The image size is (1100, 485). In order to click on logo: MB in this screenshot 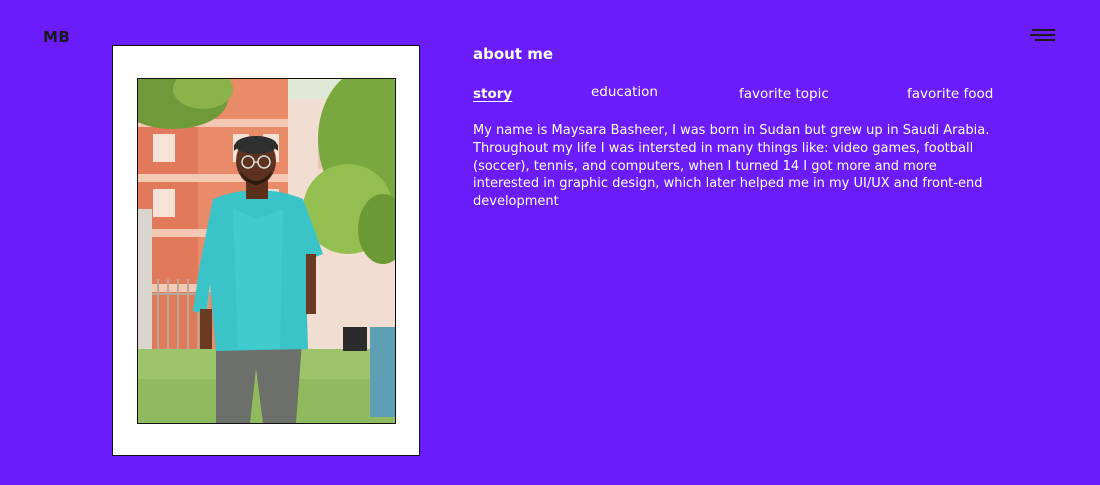, I will do `click(56, 37)`.